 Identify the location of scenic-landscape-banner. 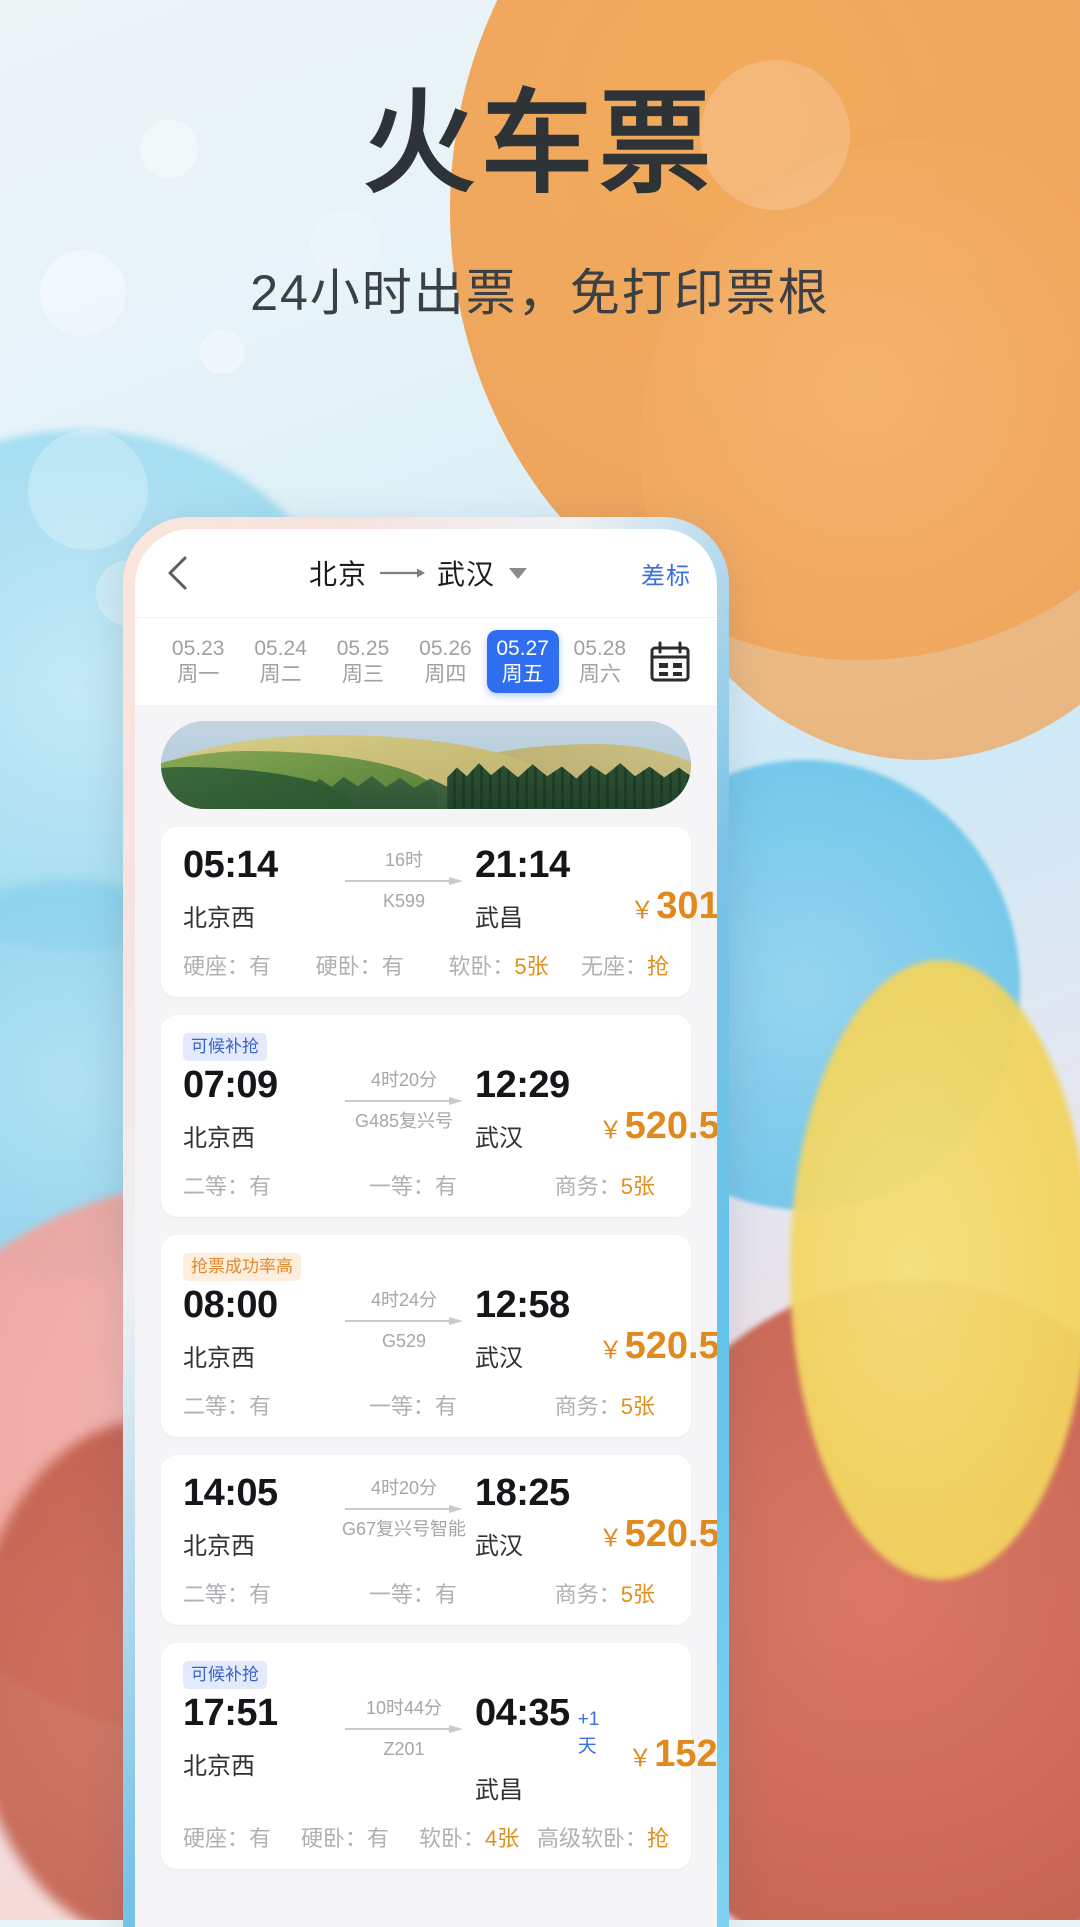
(426, 765).